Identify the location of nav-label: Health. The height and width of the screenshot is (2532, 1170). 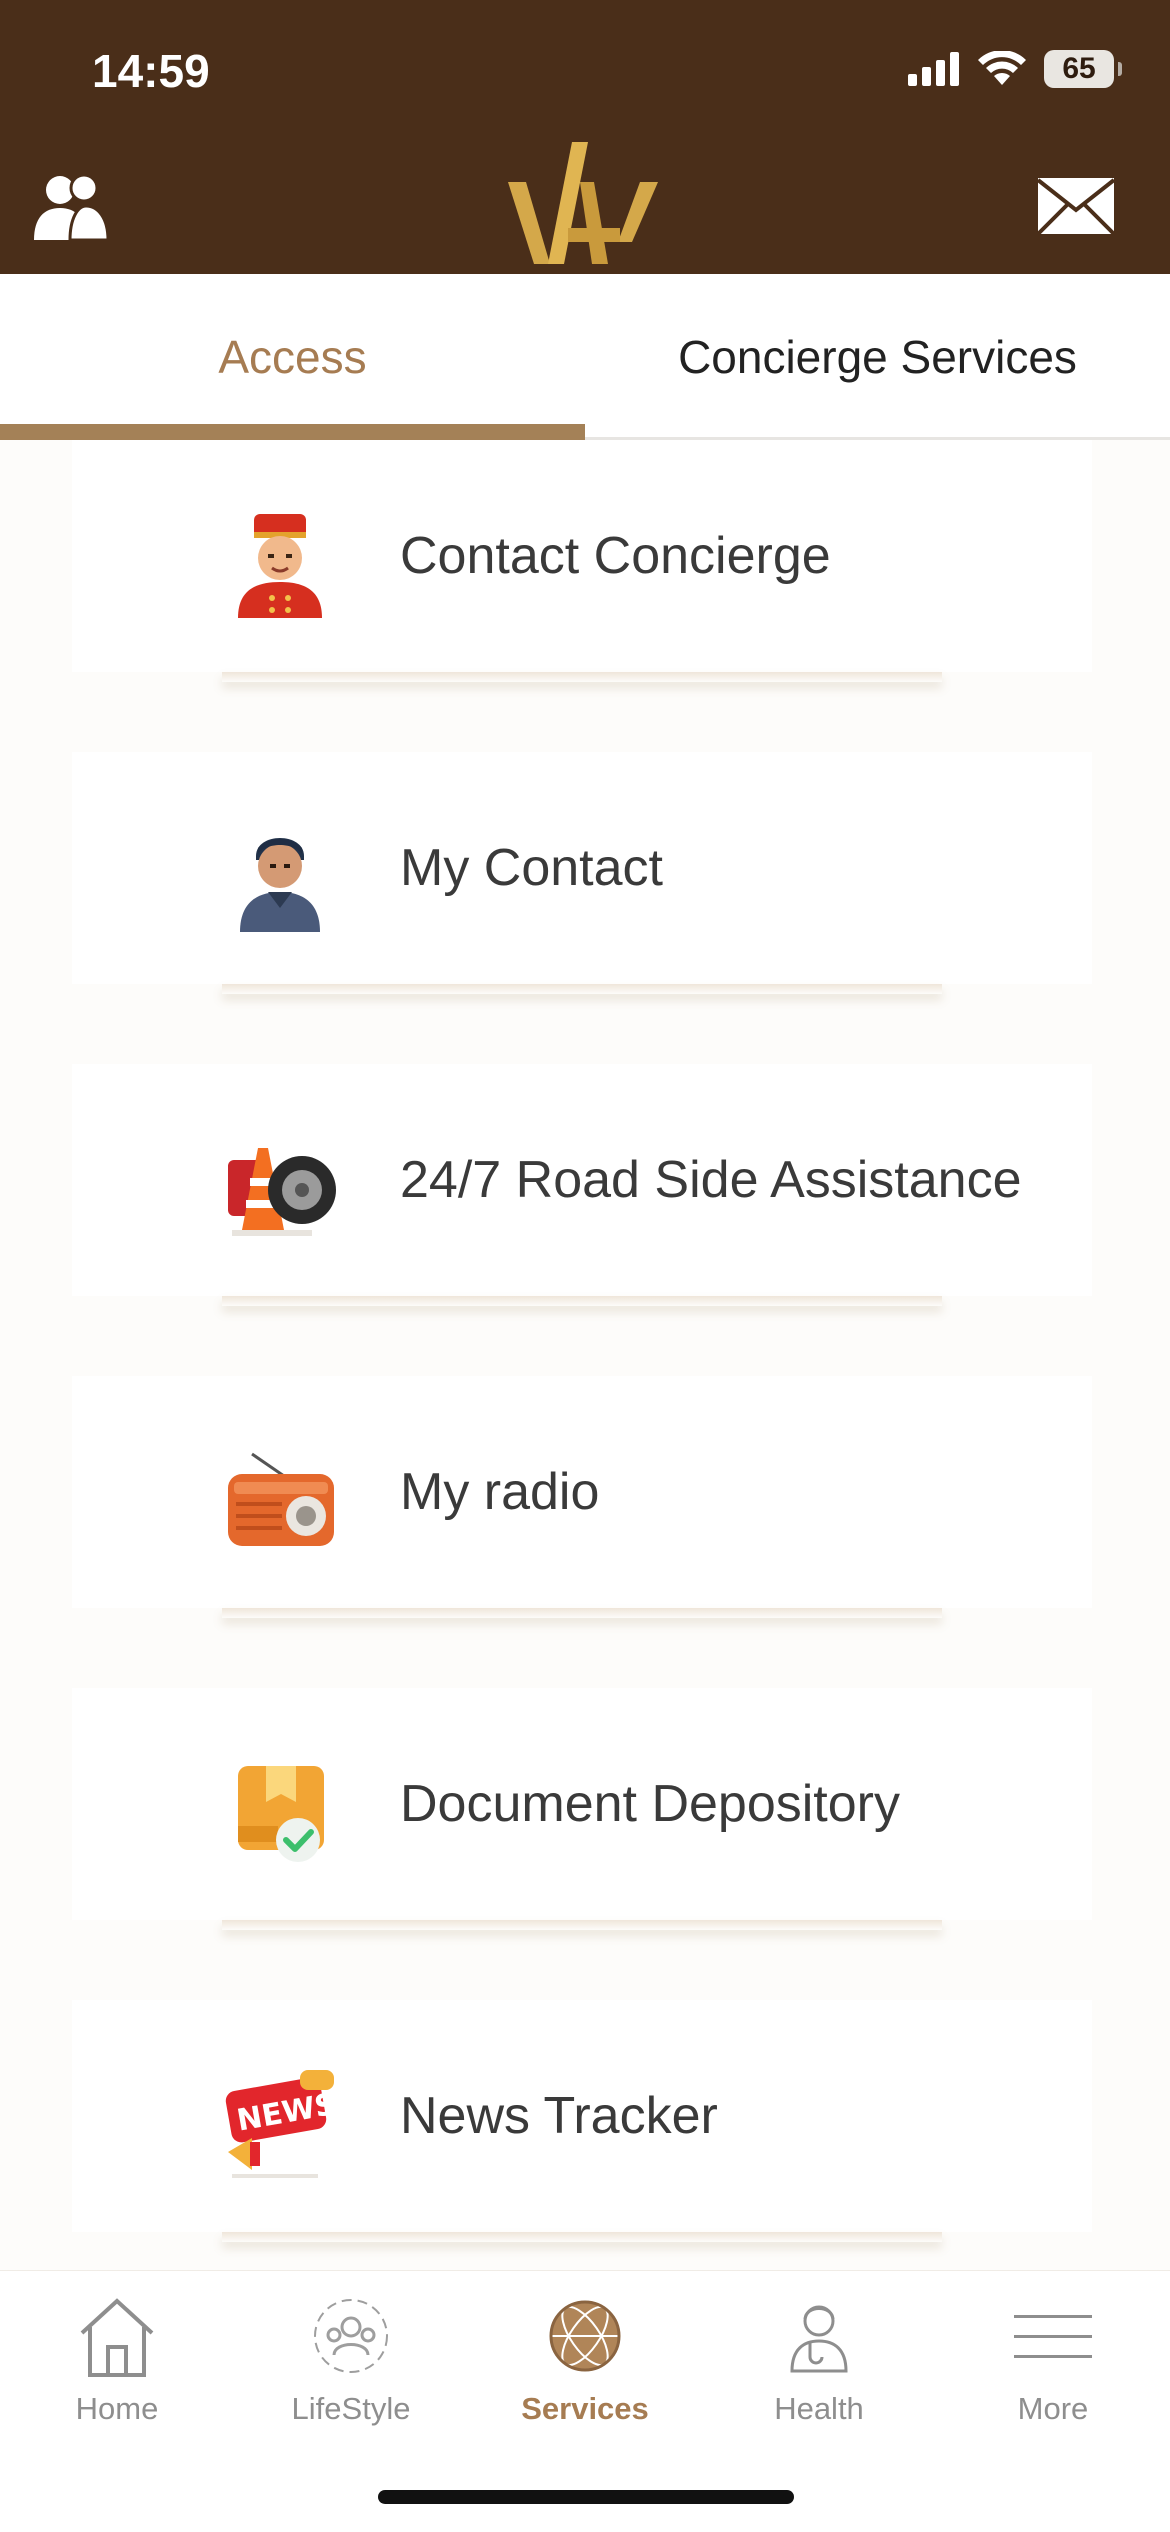
(819, 2408).